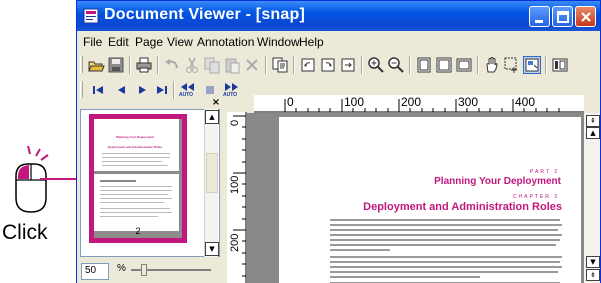 The height and width of the screenshot is (283, 601). I want to click on save-icon, so click(116, 65).